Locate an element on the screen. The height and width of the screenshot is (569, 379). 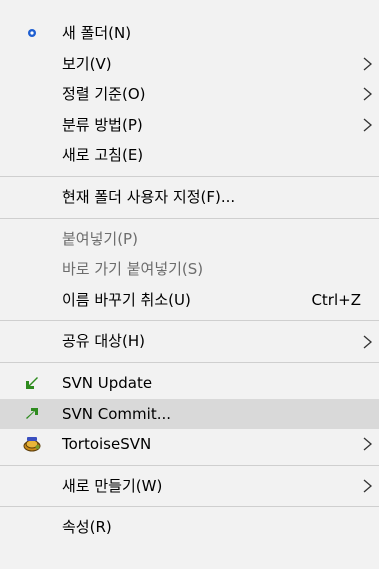
menu-item-label: 붙여넣기(P) is located at coordinates (100, 238).